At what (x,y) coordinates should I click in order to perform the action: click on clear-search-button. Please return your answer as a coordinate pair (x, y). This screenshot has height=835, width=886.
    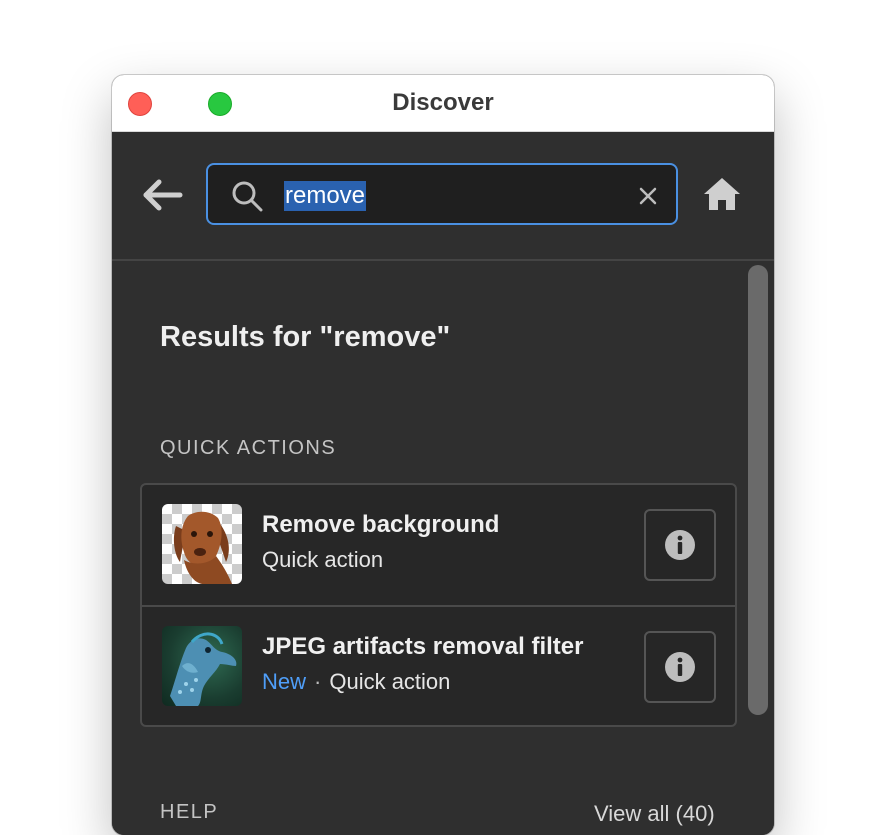
    Looking at the image, I should click on (648, 196).